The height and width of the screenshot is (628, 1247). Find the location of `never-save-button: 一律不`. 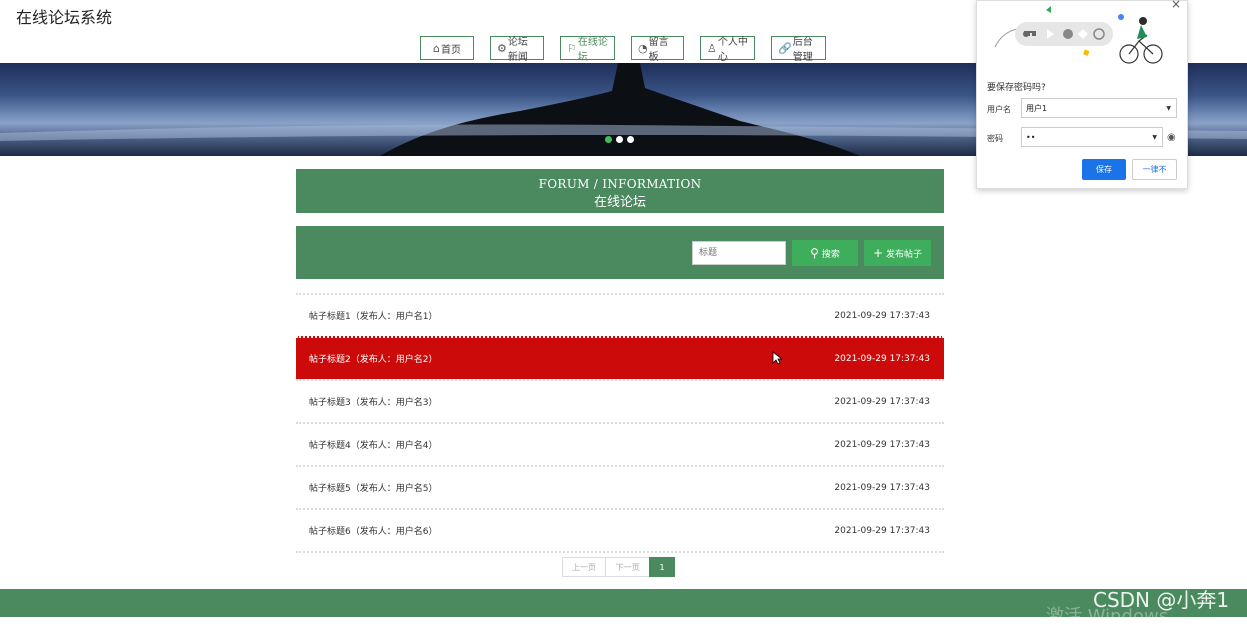

never-save-button: 一律不 is located at coordinates (1154, 169).